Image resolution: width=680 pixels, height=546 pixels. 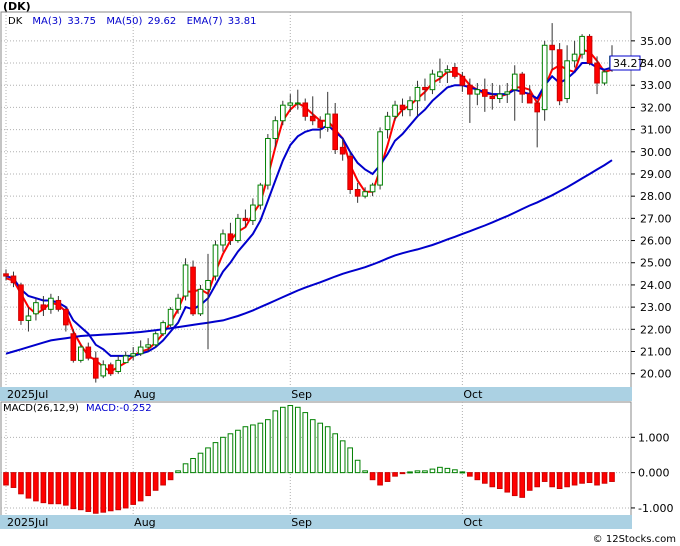 I want to click on macd-x-axis-band, so click(x=316, y=522).